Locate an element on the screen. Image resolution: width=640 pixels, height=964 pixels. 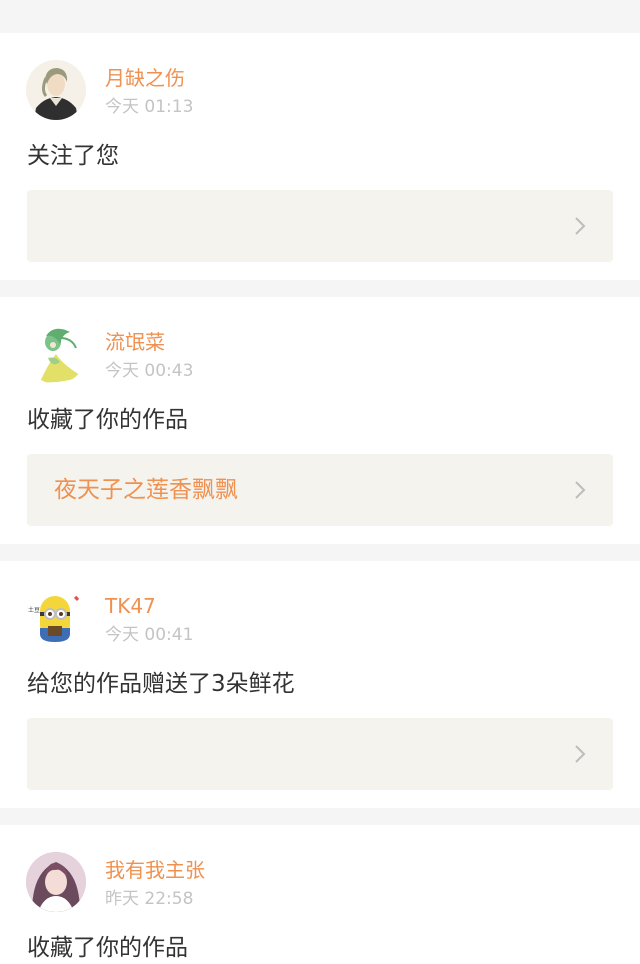
timestamp: 今天 00:41 is located at coordinates (149, 635).